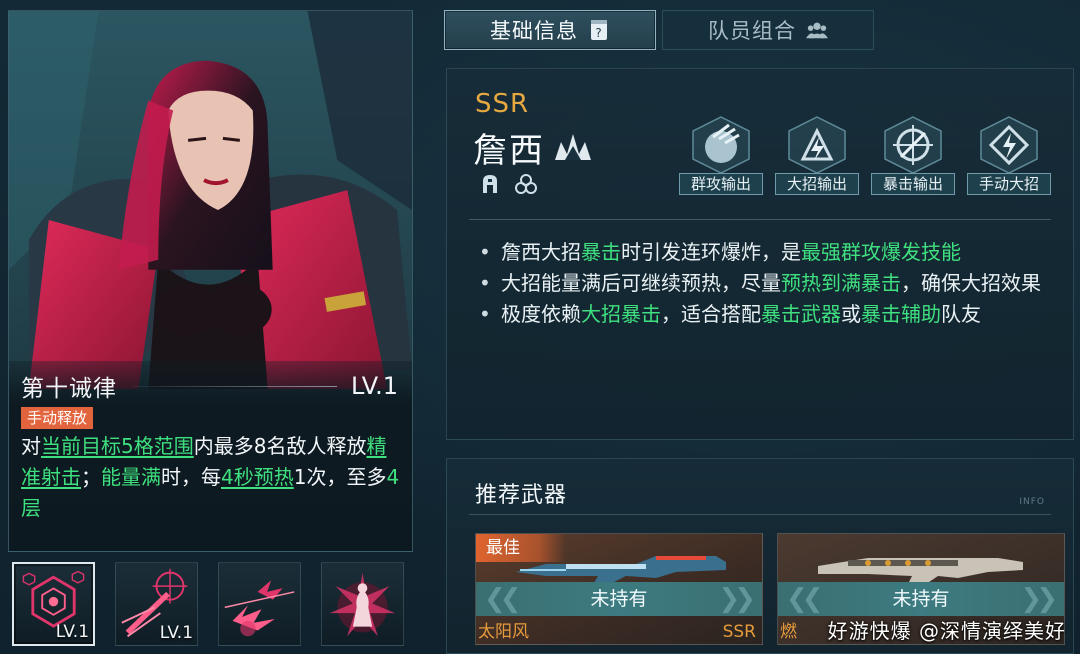 The image size is (1080, 654). I want to click on role-aoe-output: 群攻输出, so click(721, 154).